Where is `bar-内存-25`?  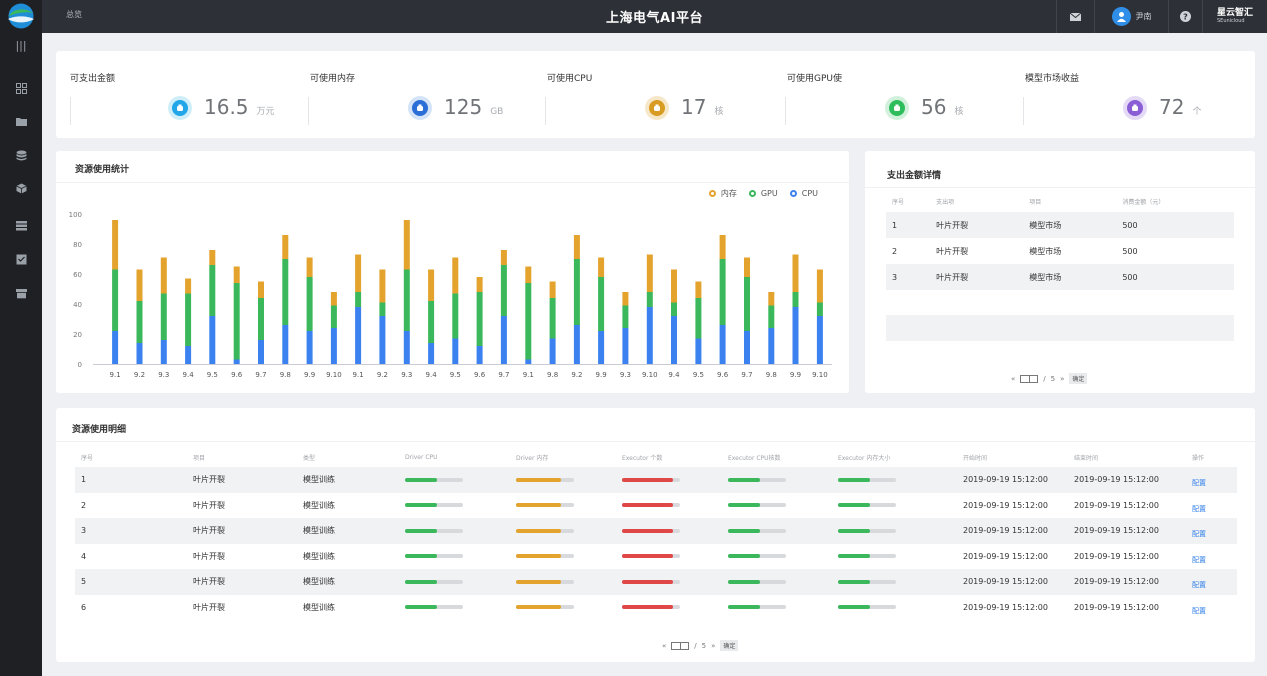
bar-内存-25 is located at coordinates (698, 290).